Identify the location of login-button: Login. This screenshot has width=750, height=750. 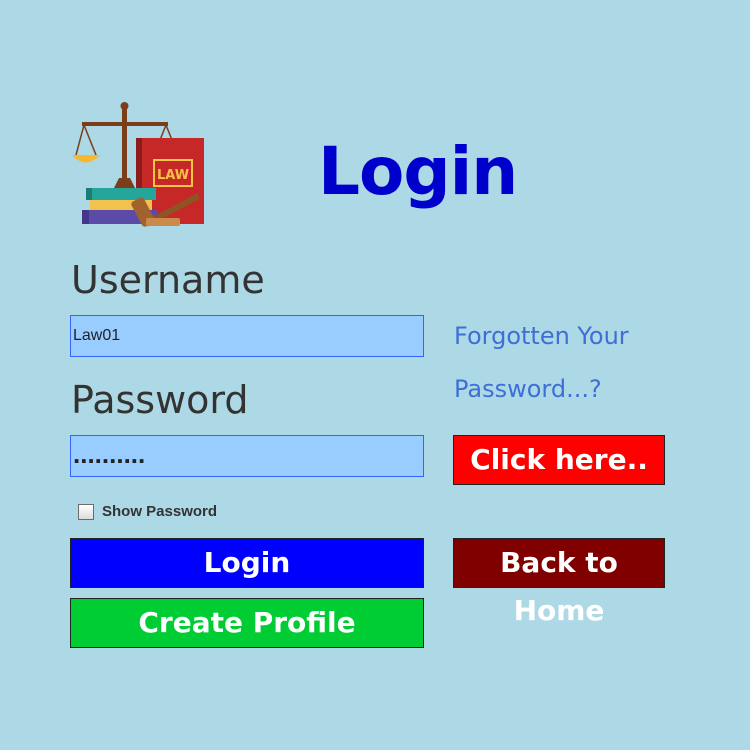
(247, 563).